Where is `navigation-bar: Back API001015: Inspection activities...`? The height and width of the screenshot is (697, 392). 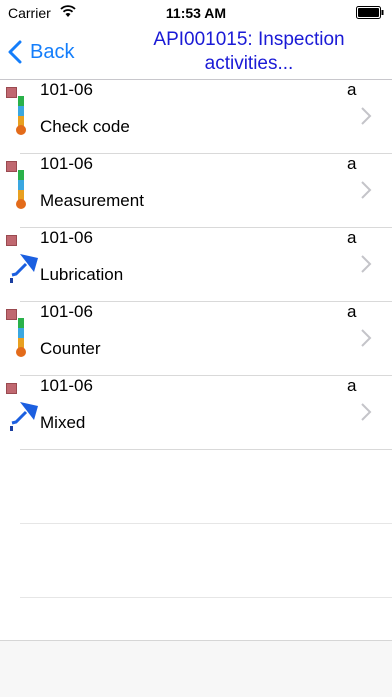
navigation-bar: Back API001015: Inspection activities... is located at coordinates (196, 52).